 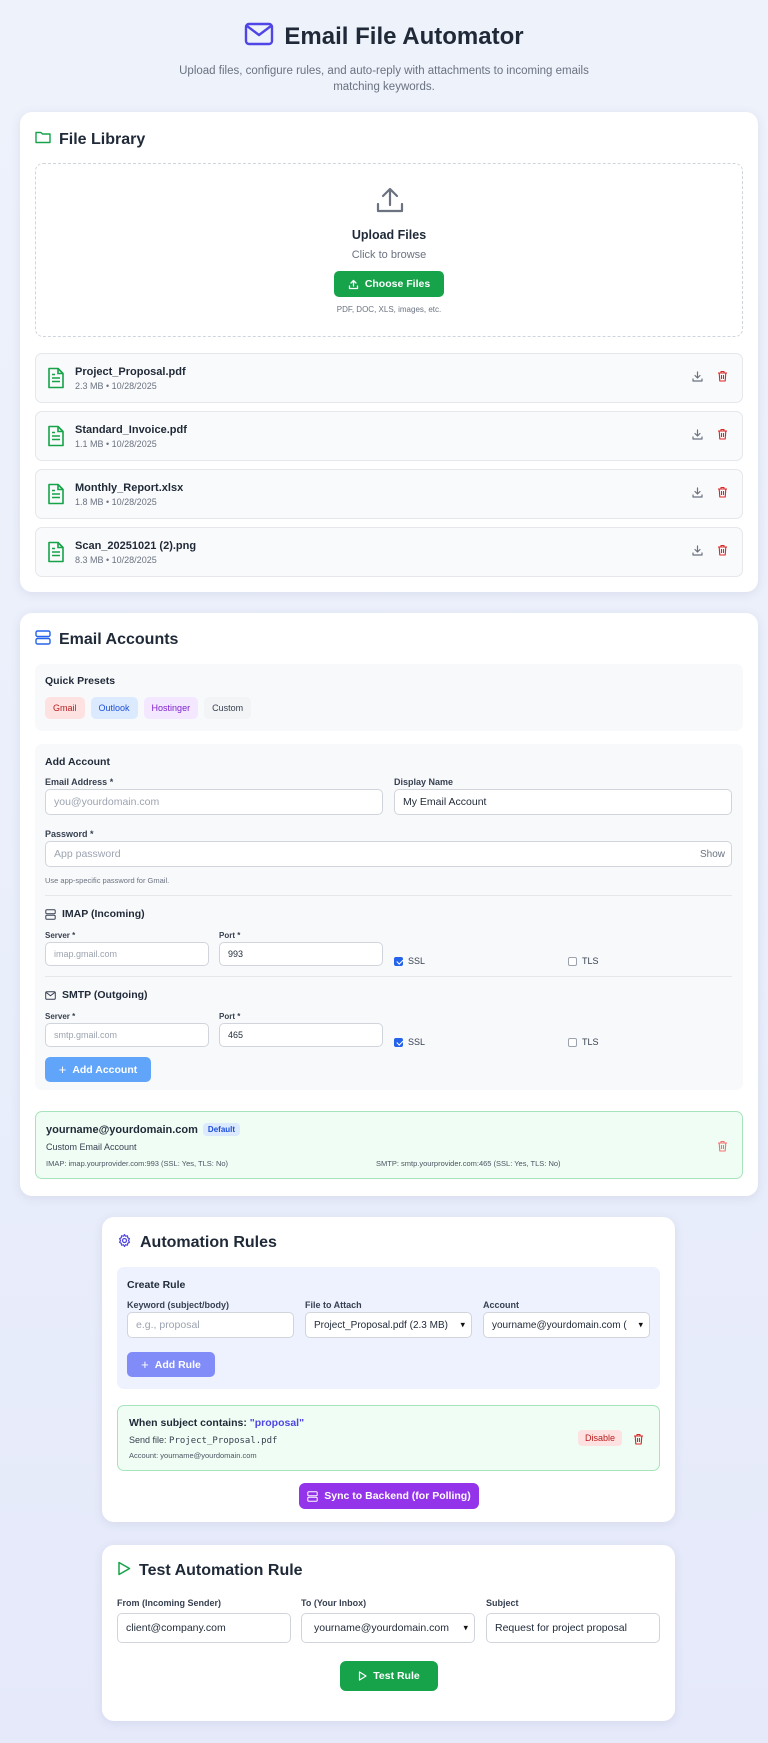 I want to click on add-account-button: + Add Account, so click(x=98, y=1069).